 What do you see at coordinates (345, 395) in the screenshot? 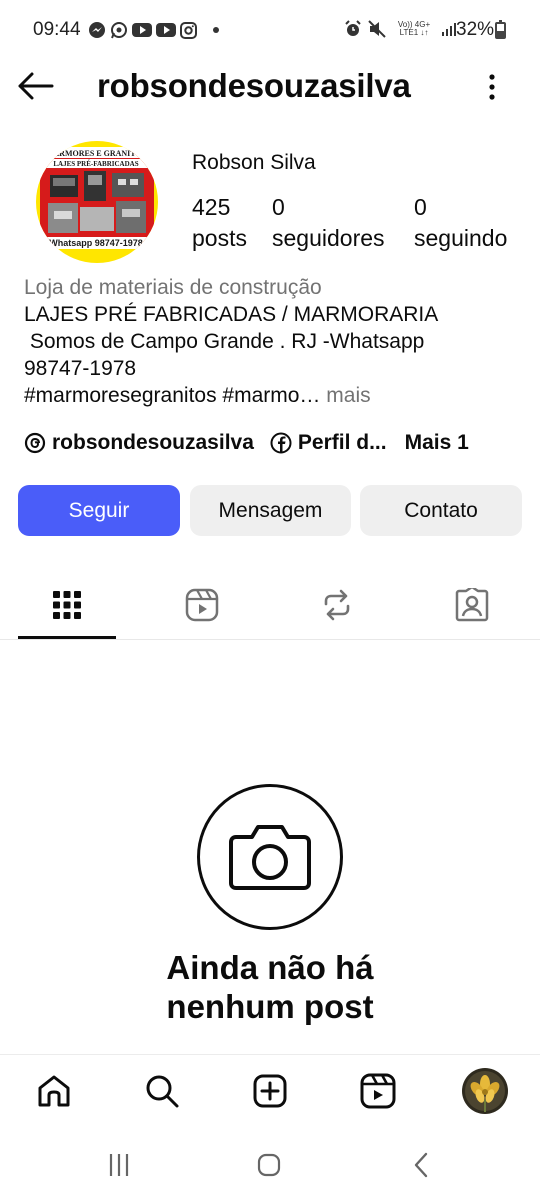
I see `bio-more-link: mais` at bounding box center [345, 395].